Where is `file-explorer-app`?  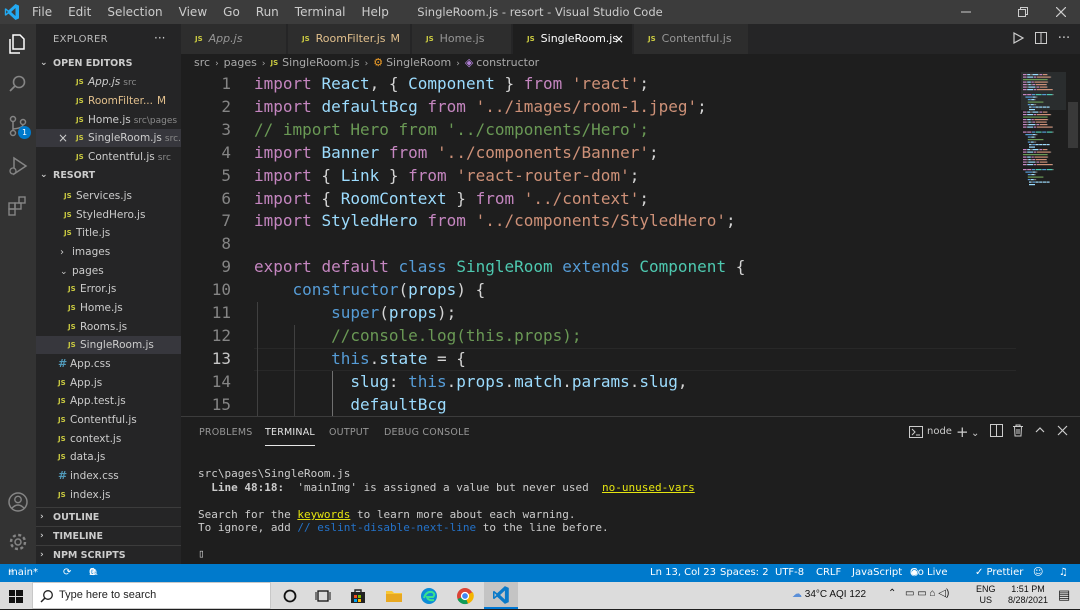 file-explorer-app is located at coordinates (394, 596).